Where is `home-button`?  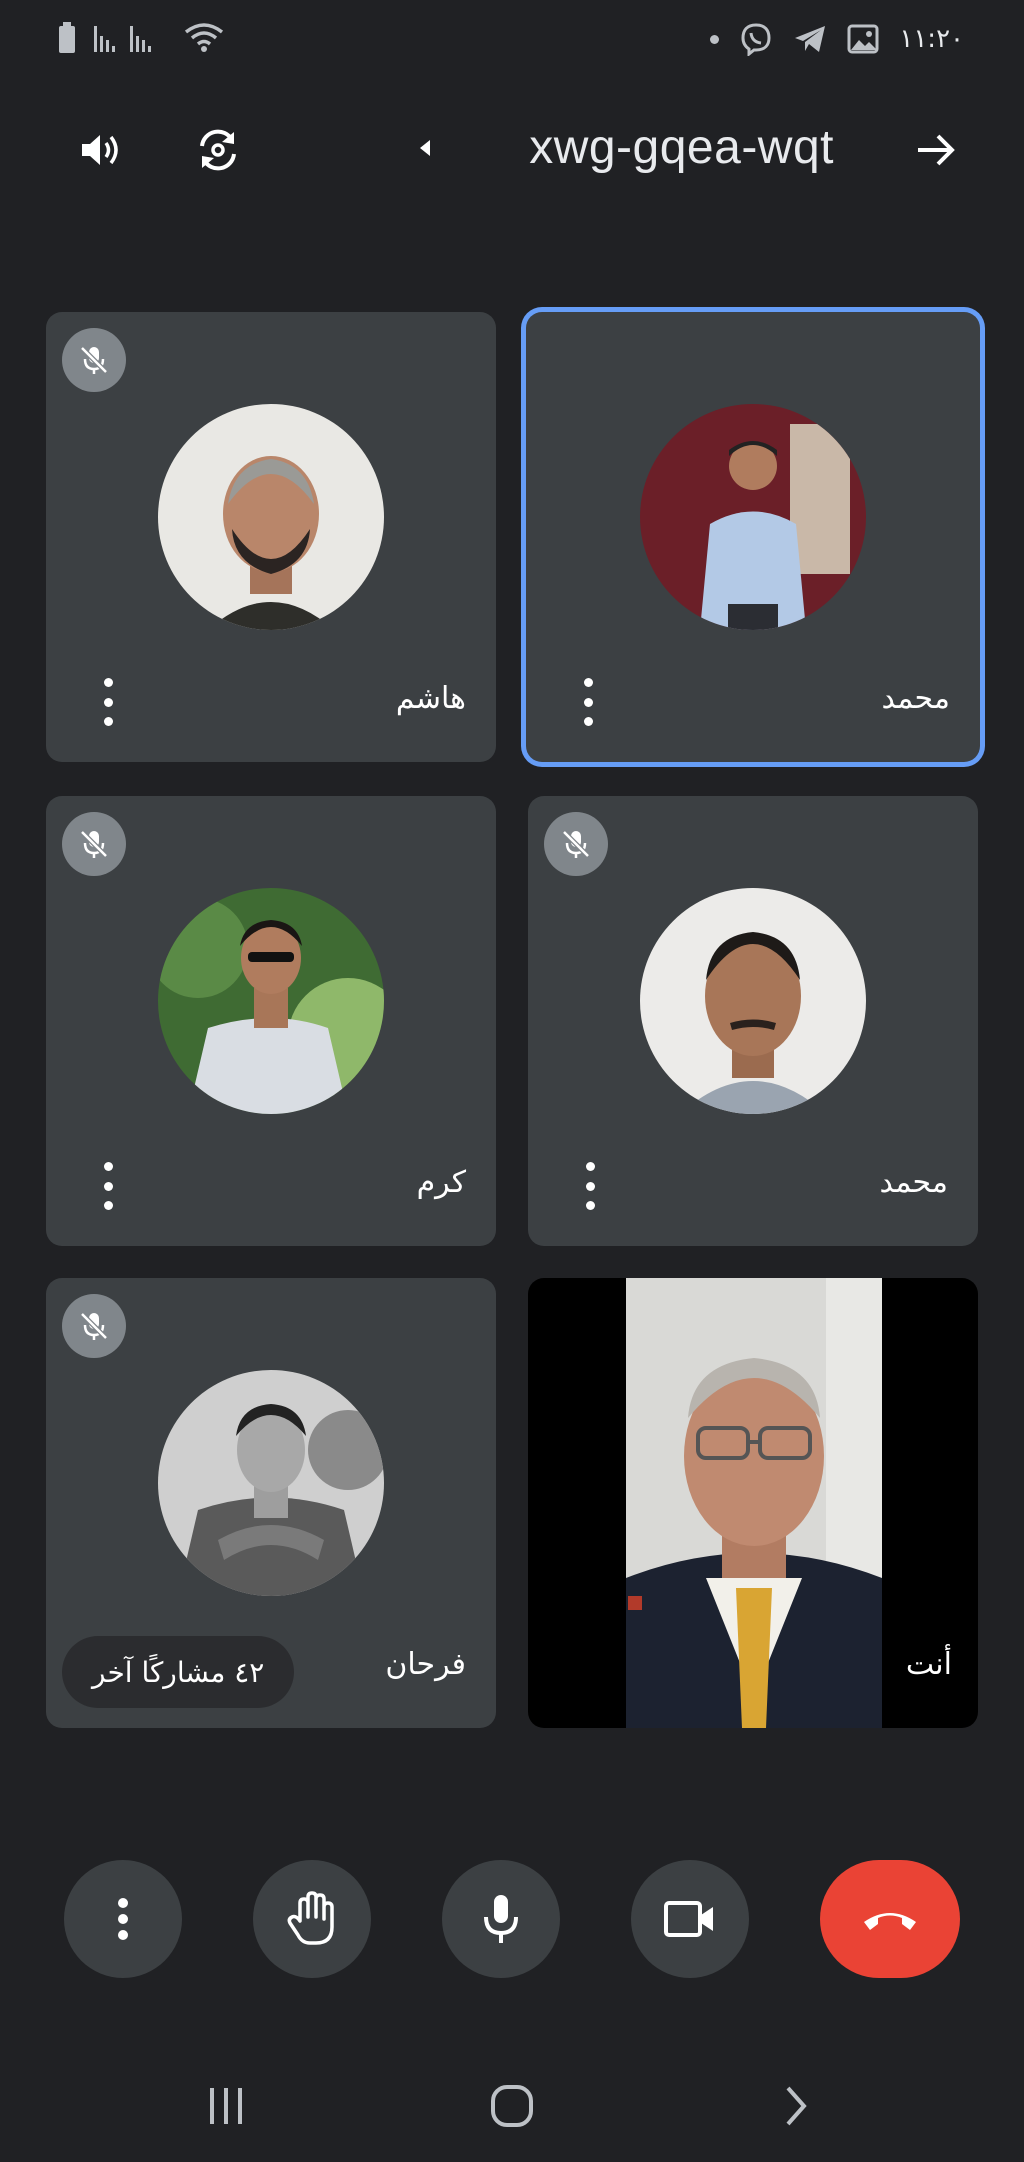
home-button is located at coordinates (512, 2106).